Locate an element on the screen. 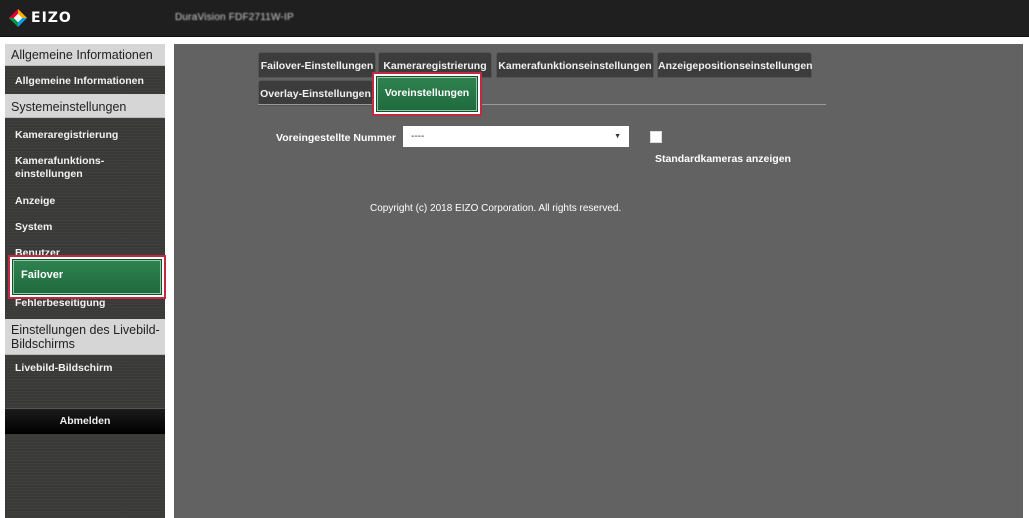 This screenshot has height=518, width=1029. sidebar-item-display: Anzeige is located at coordinates (85, 201).